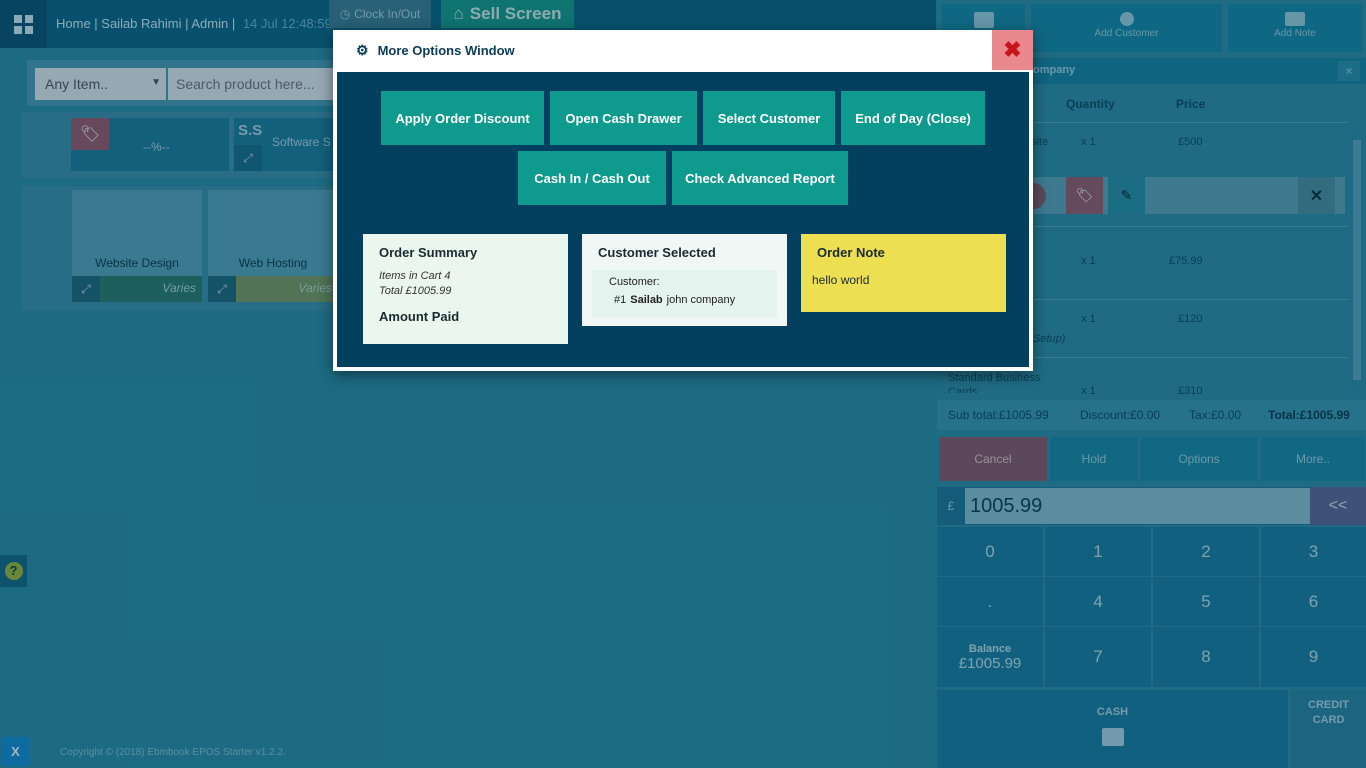 This screenshot has width=1366, height=768. What do you see at coordinates (620, 300) in the screenshot?
I see `customer-id: #1` at bounding box center [620, 300].